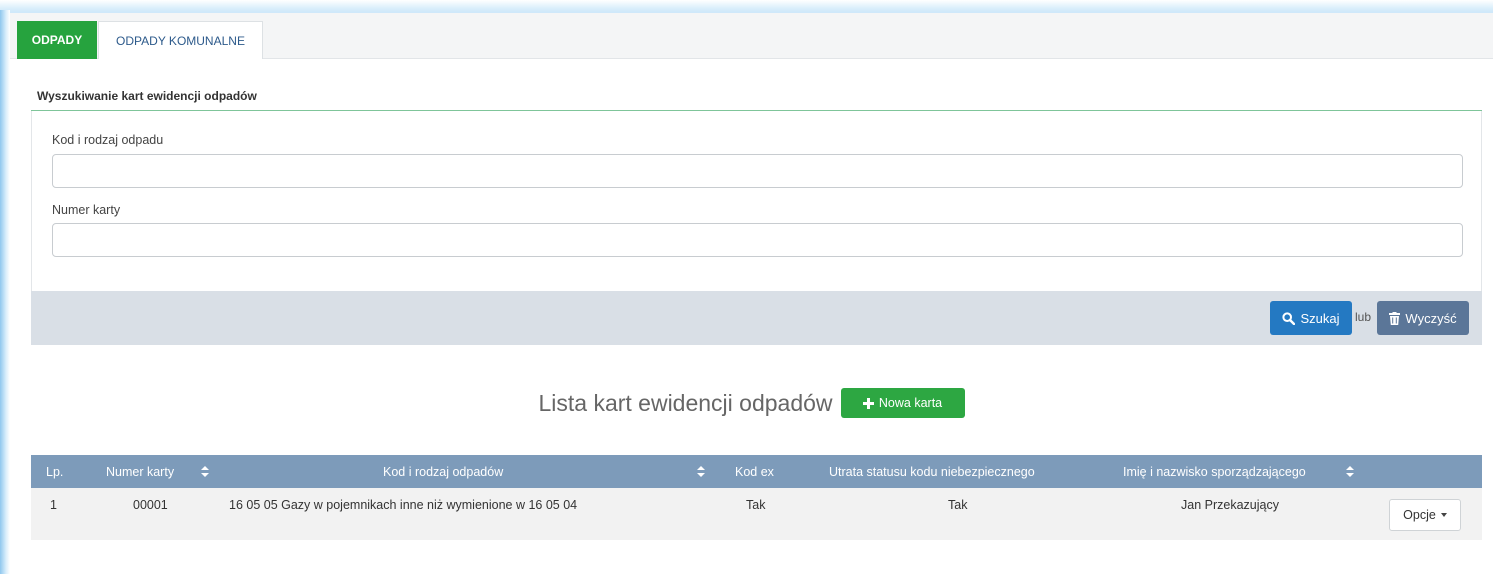 The width and height of the screenshot is (1493, 574). Describe the element at coordinates (1363, 317) in the screenshot. I see `or-text: lub` at that location.